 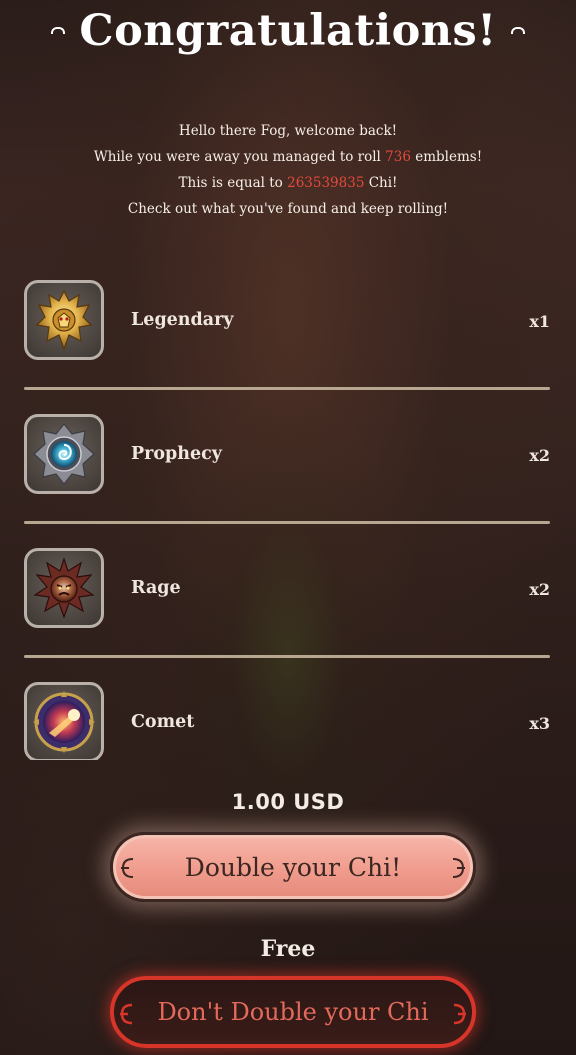 What do you see at coordinates (64, 320) in the screenshot?
I see `legendary-emblem-icon` at bounding box center [64, 320].